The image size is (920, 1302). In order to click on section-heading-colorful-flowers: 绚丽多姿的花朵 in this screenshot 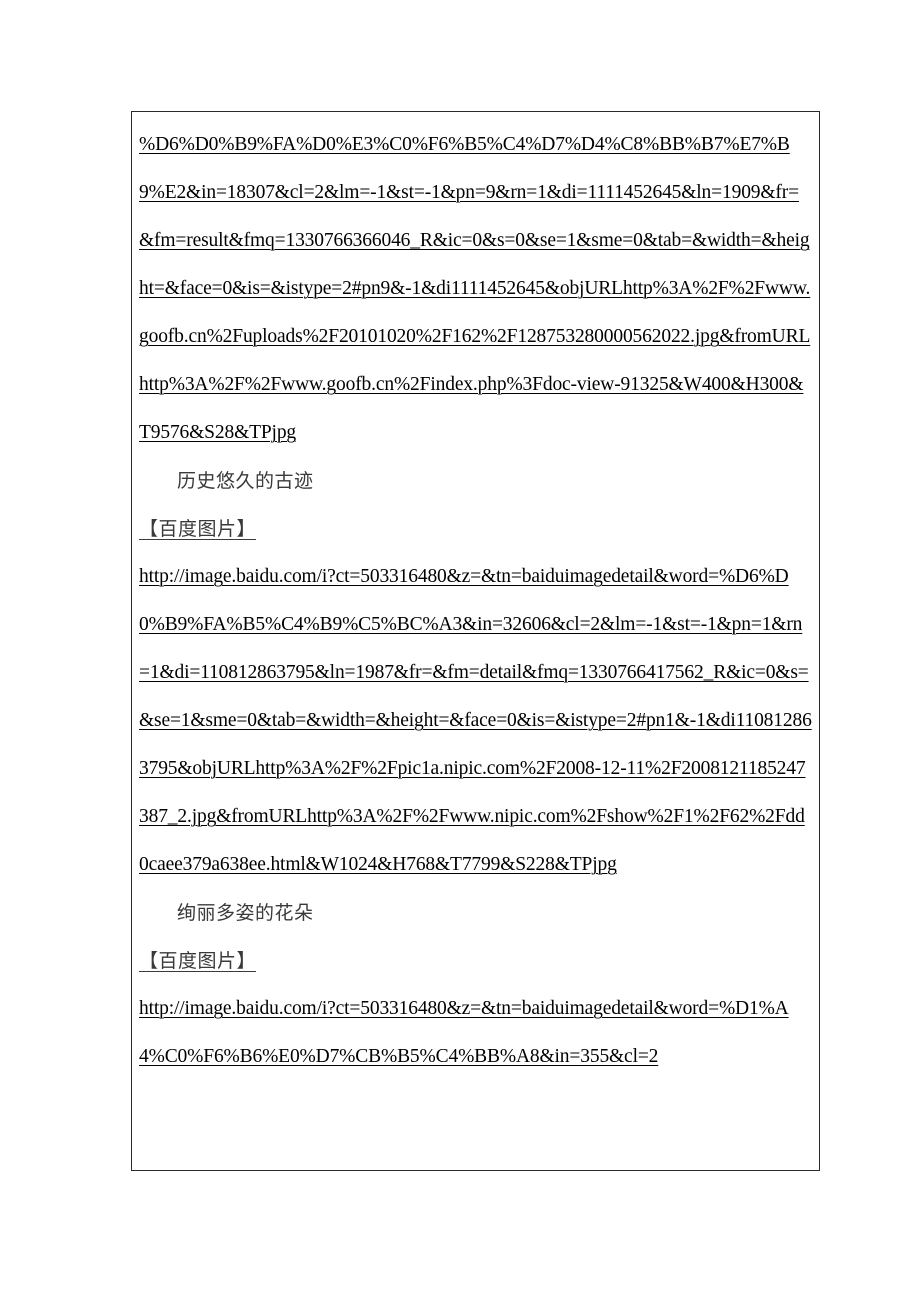, I will do `click(245, 913)`.